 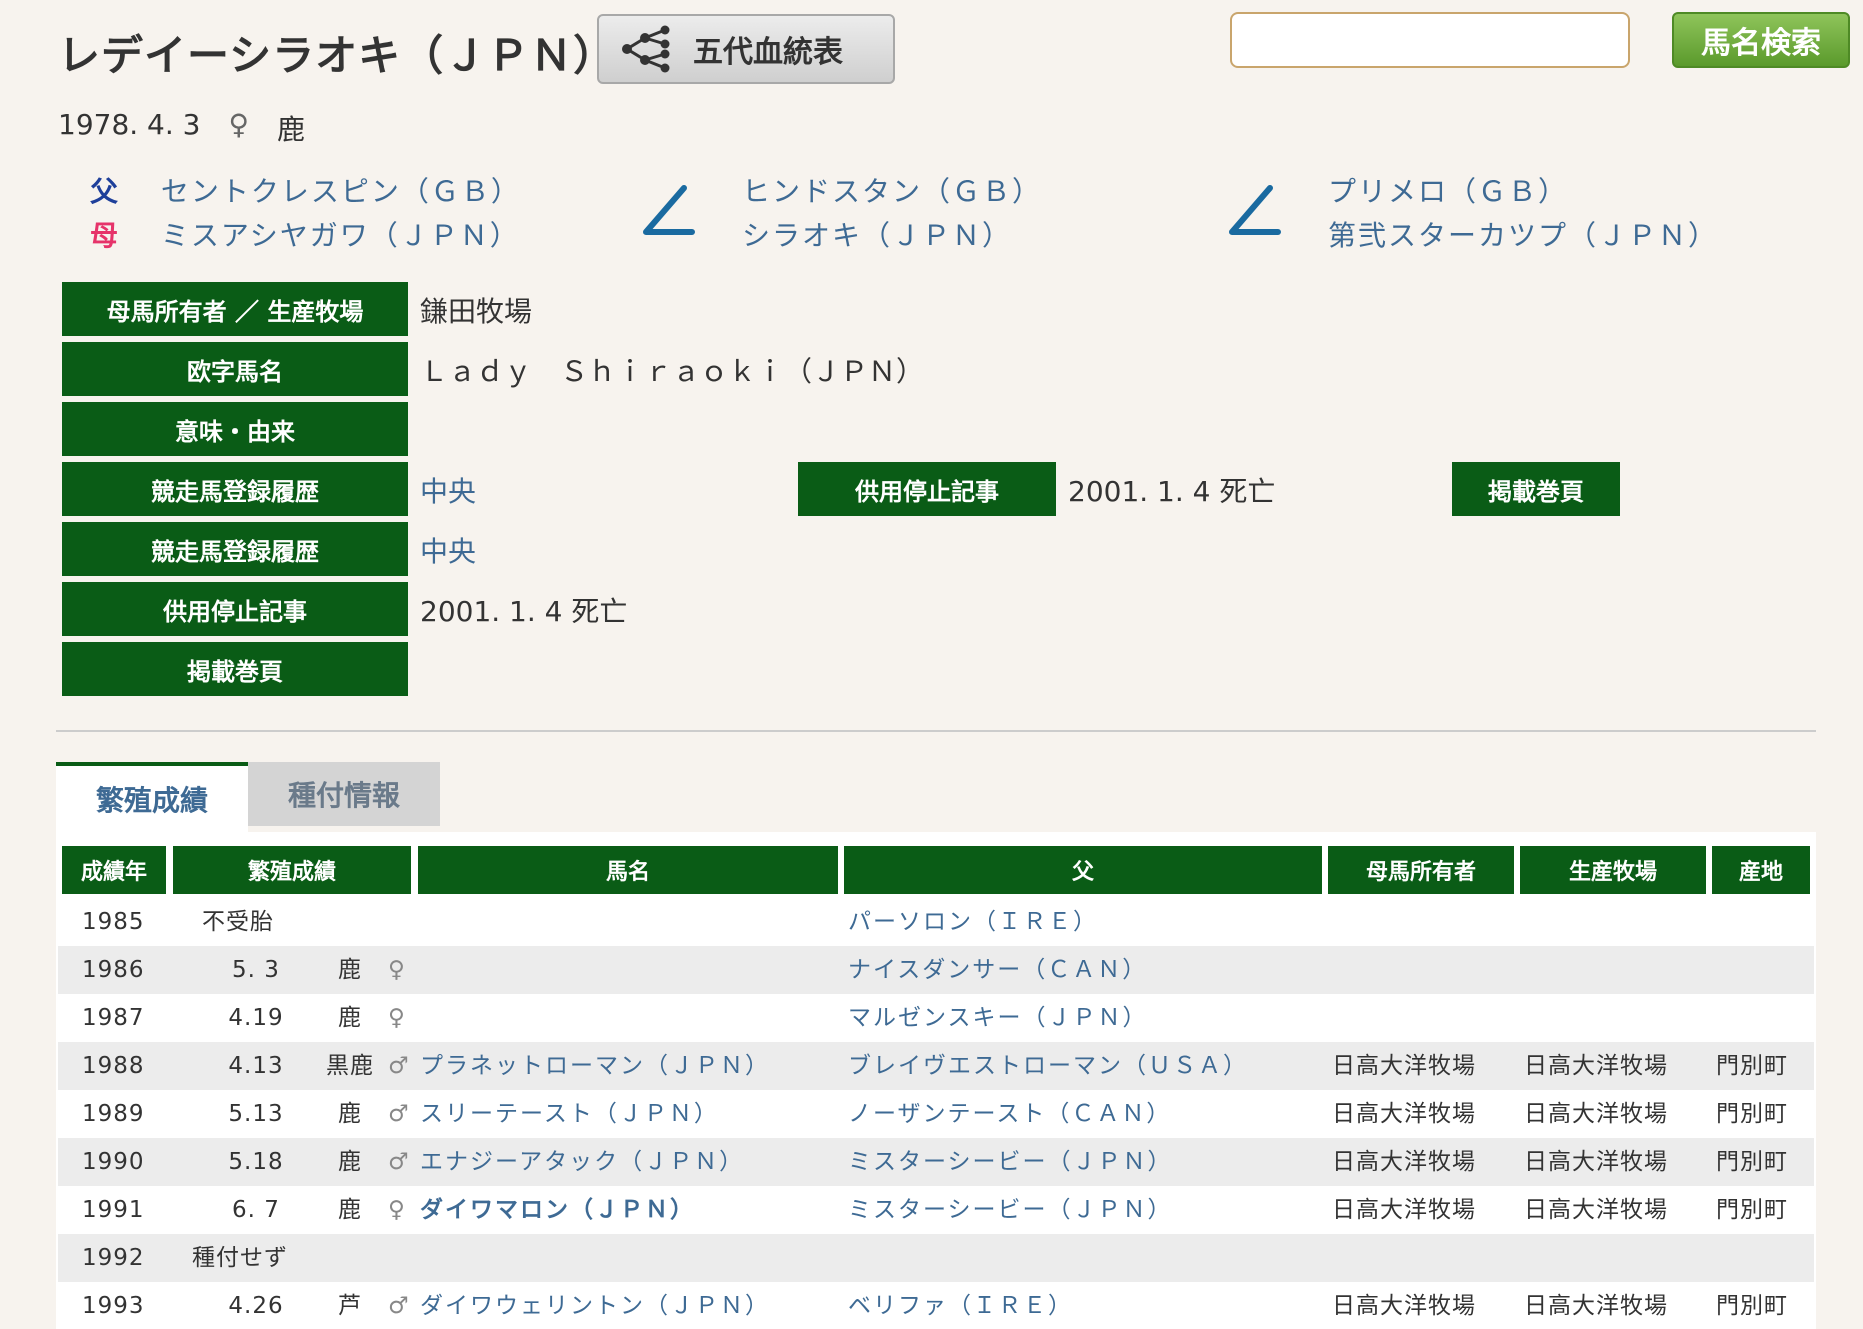 I want to click on dam-link: ミスアシヤガワ（ＪＰＮ）, so click(x=340, y=235).